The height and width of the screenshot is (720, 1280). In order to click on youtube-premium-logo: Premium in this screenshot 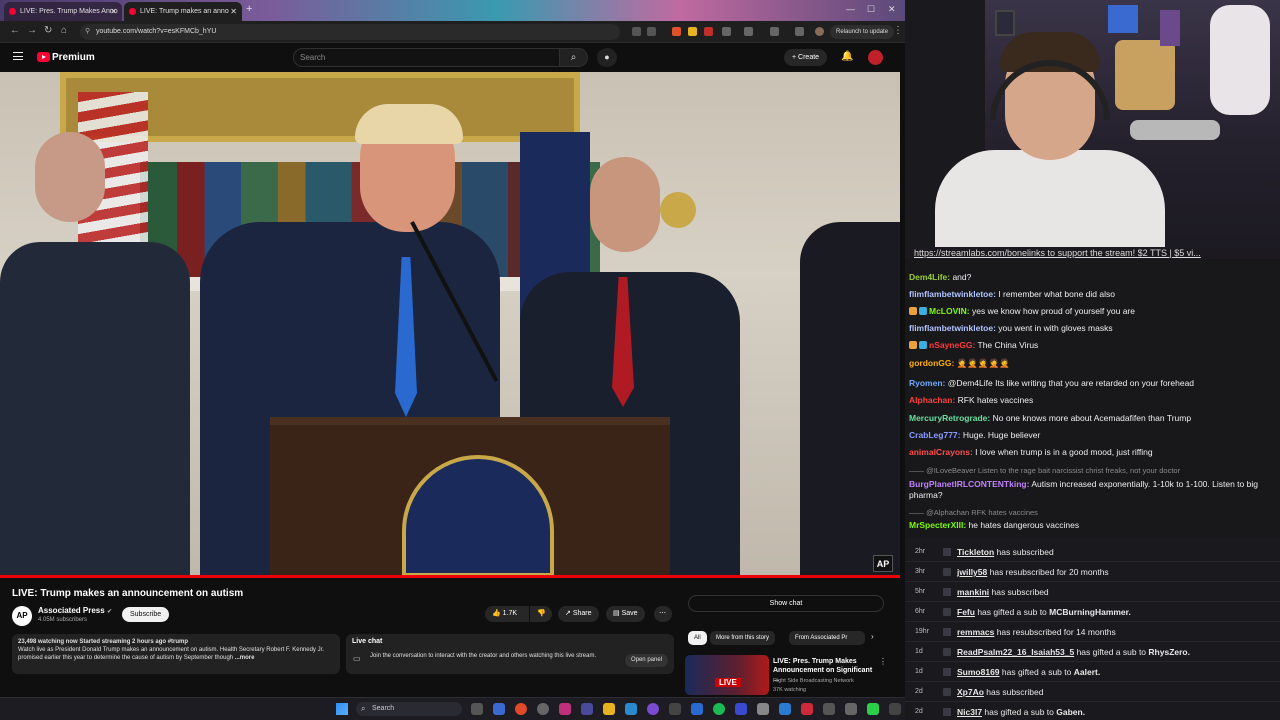, I will do `click(73, 57)`.